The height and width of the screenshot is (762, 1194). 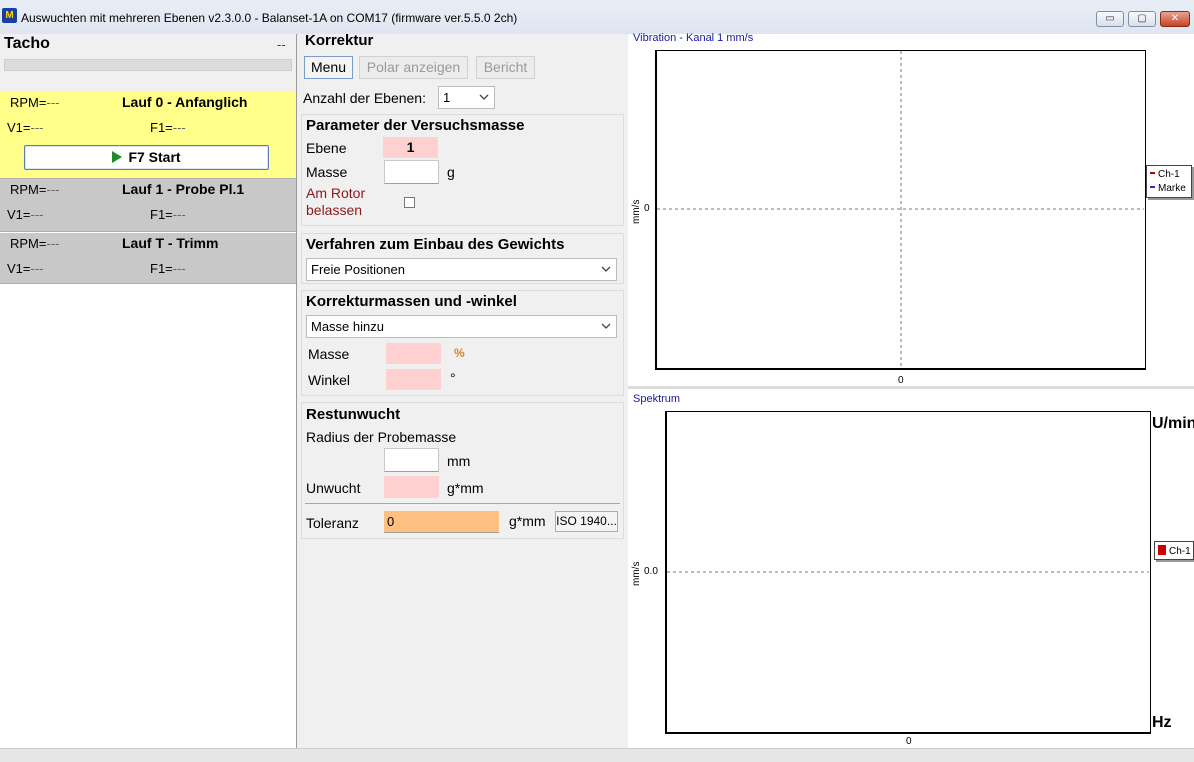 What do you see at coordinates (413, 353) in the screenshot?
I see `correction-mass-value` at bounding box center [413, 353].